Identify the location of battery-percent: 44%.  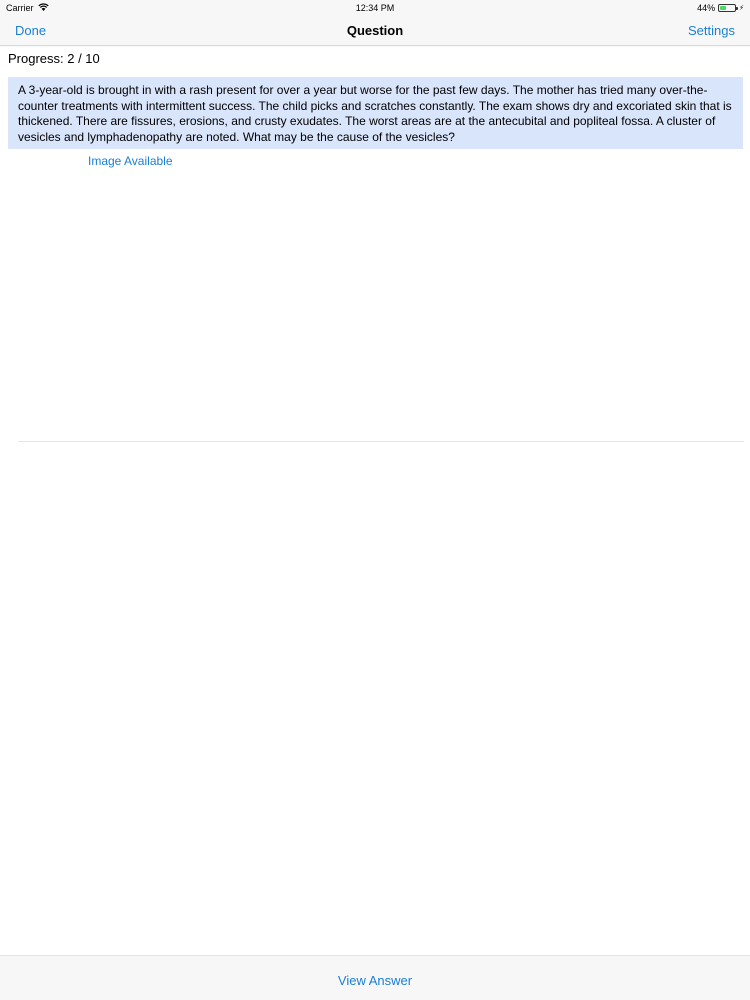
(706, 8).